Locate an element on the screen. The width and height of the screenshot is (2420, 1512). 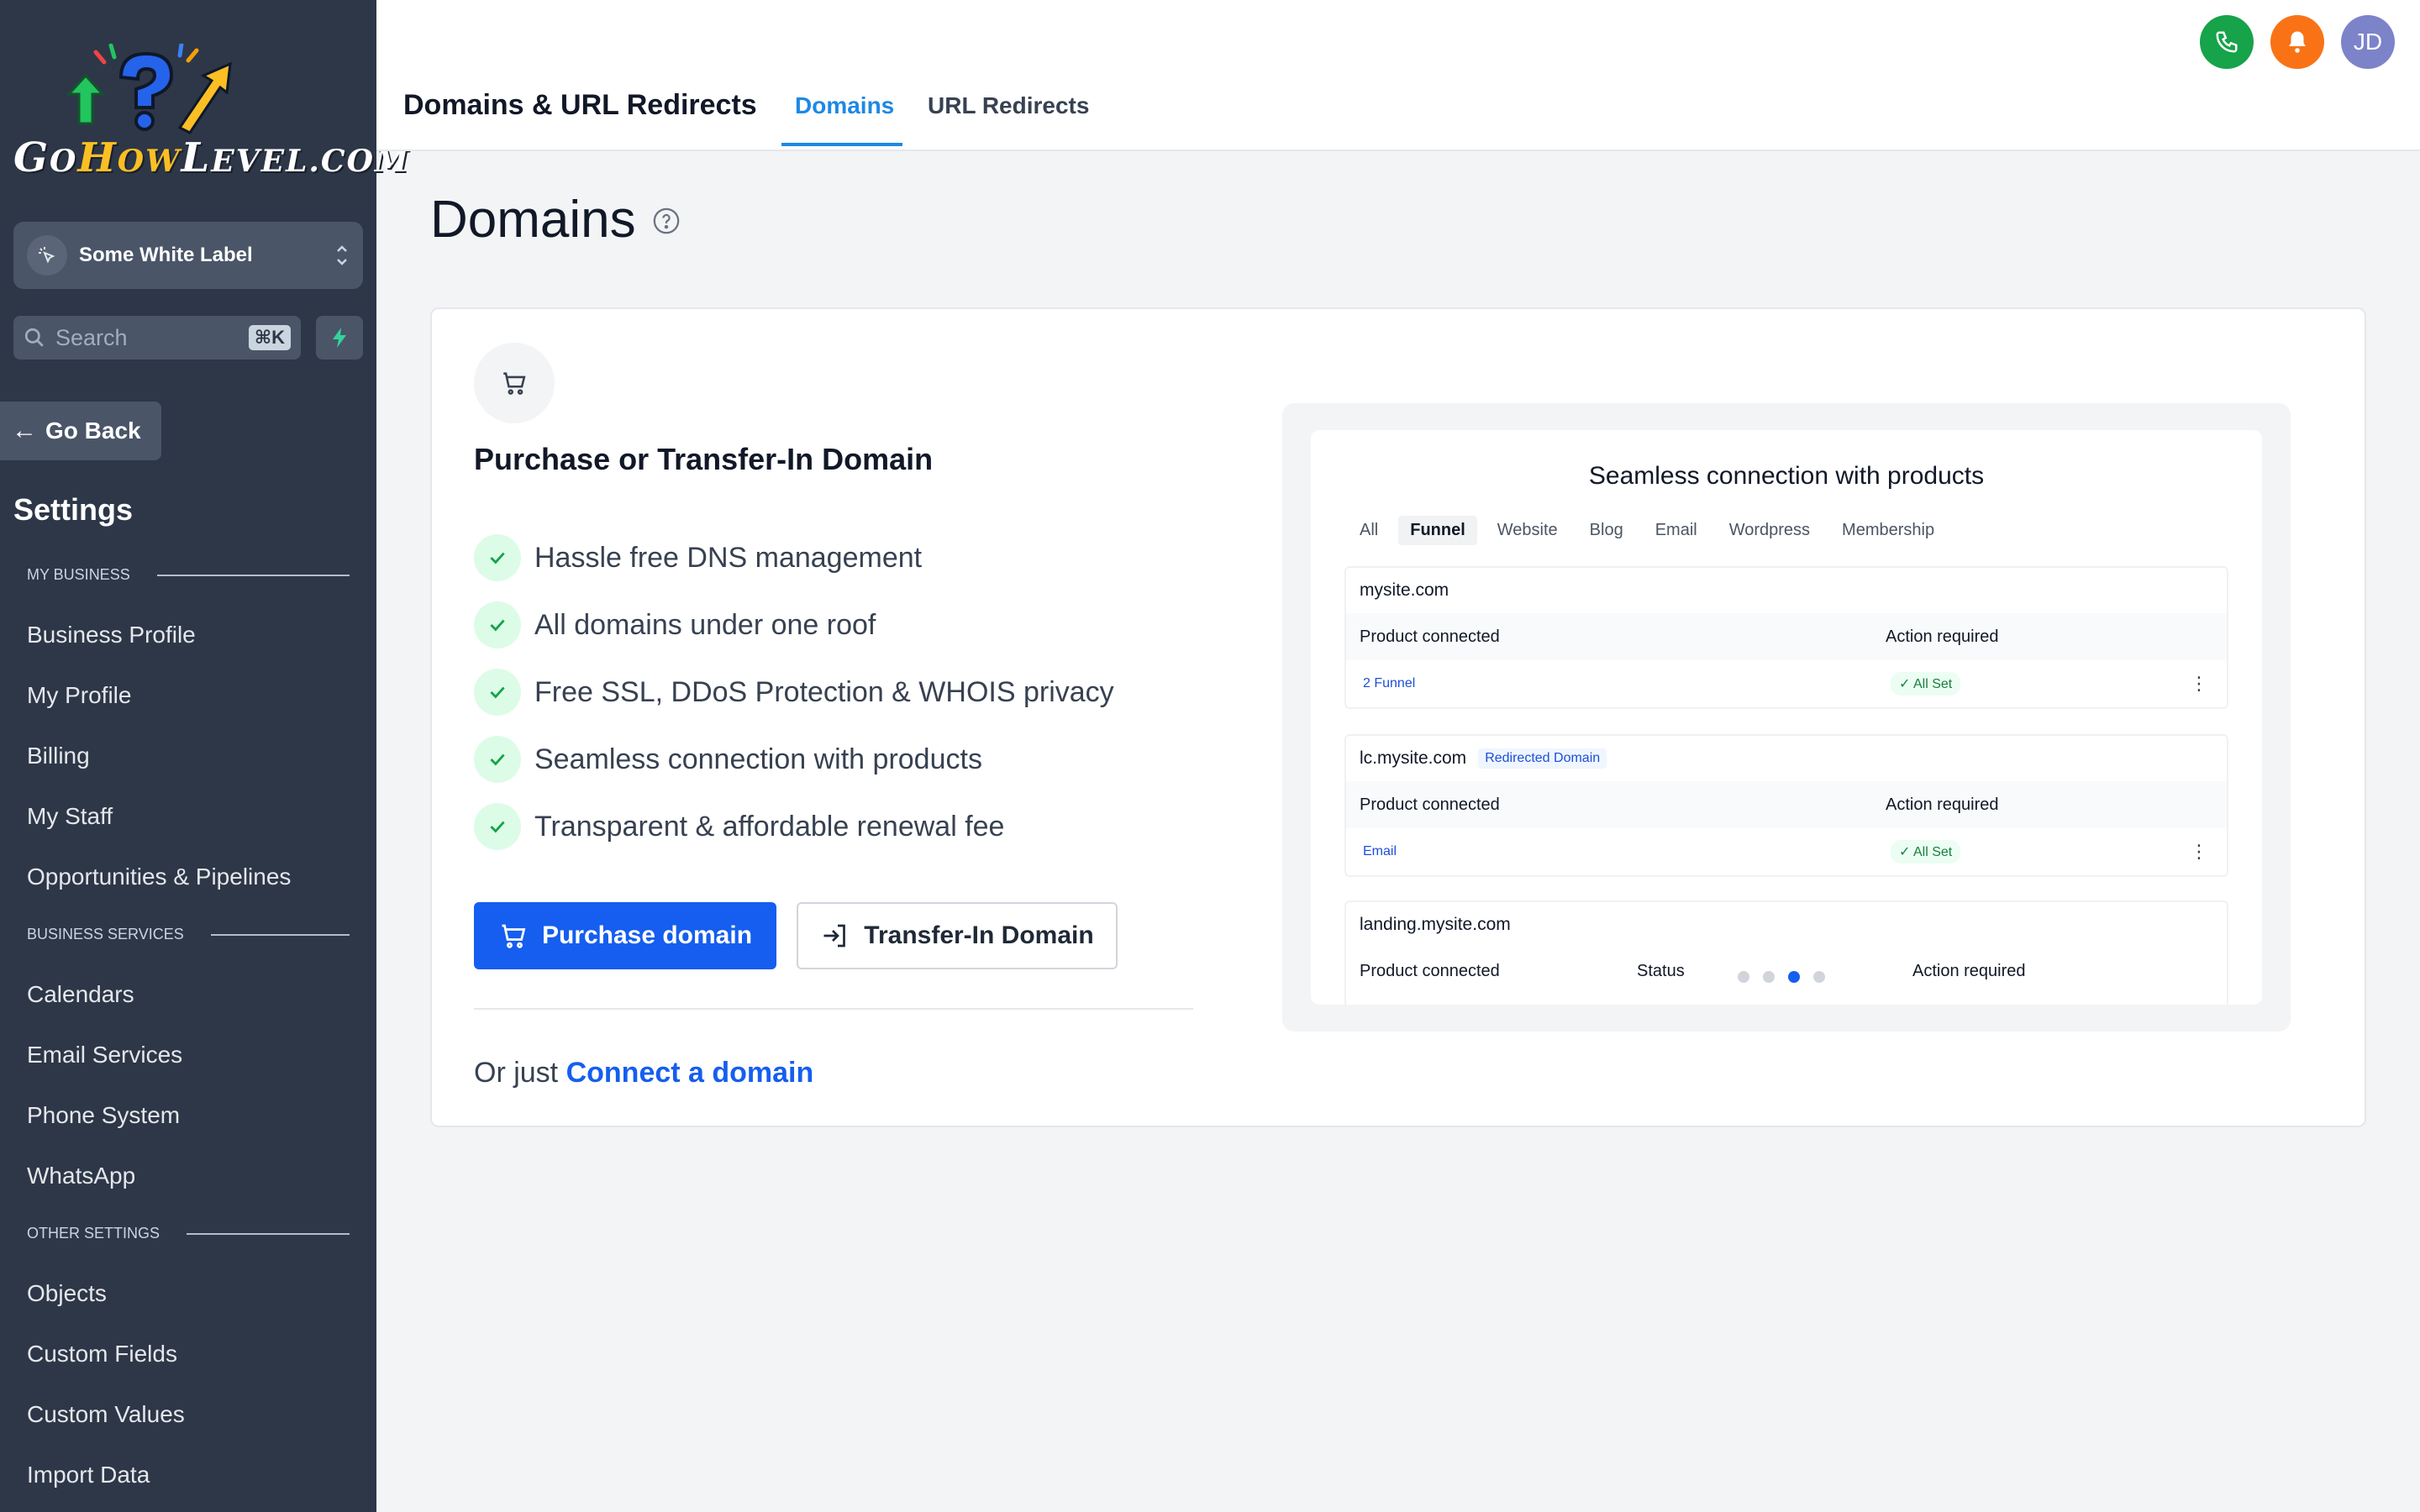
product-link: 2 Funnel is located at coordinates (1389, 683).